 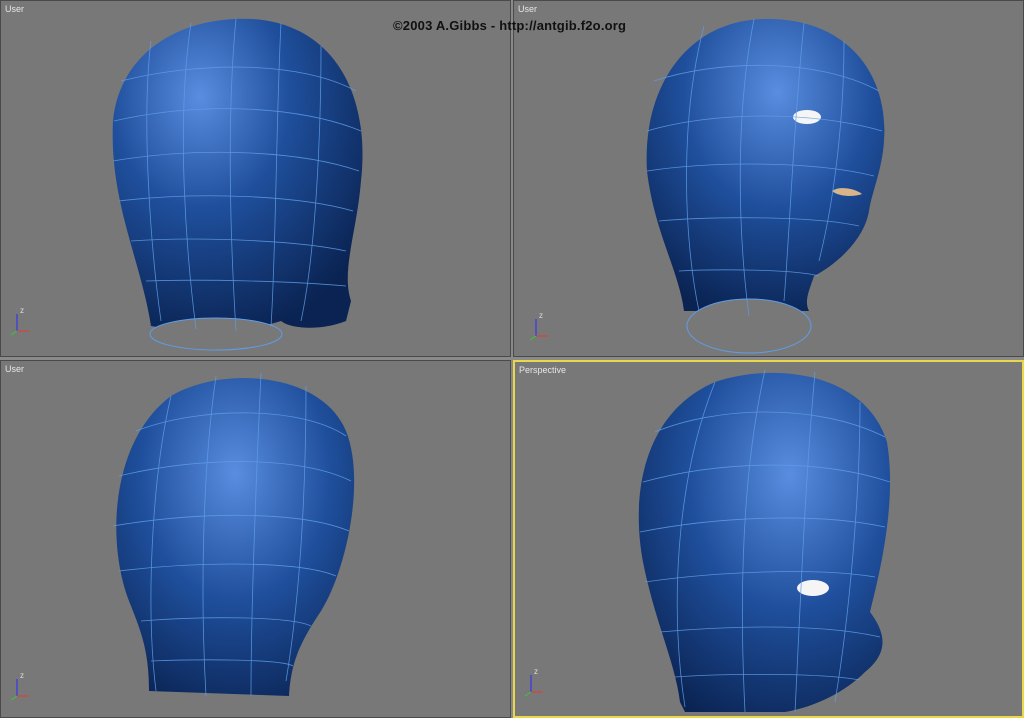 I want to click on credit-text: ©2003 A.Gibbs - http://antgib.f2o.org, so click(x=510, y=25).